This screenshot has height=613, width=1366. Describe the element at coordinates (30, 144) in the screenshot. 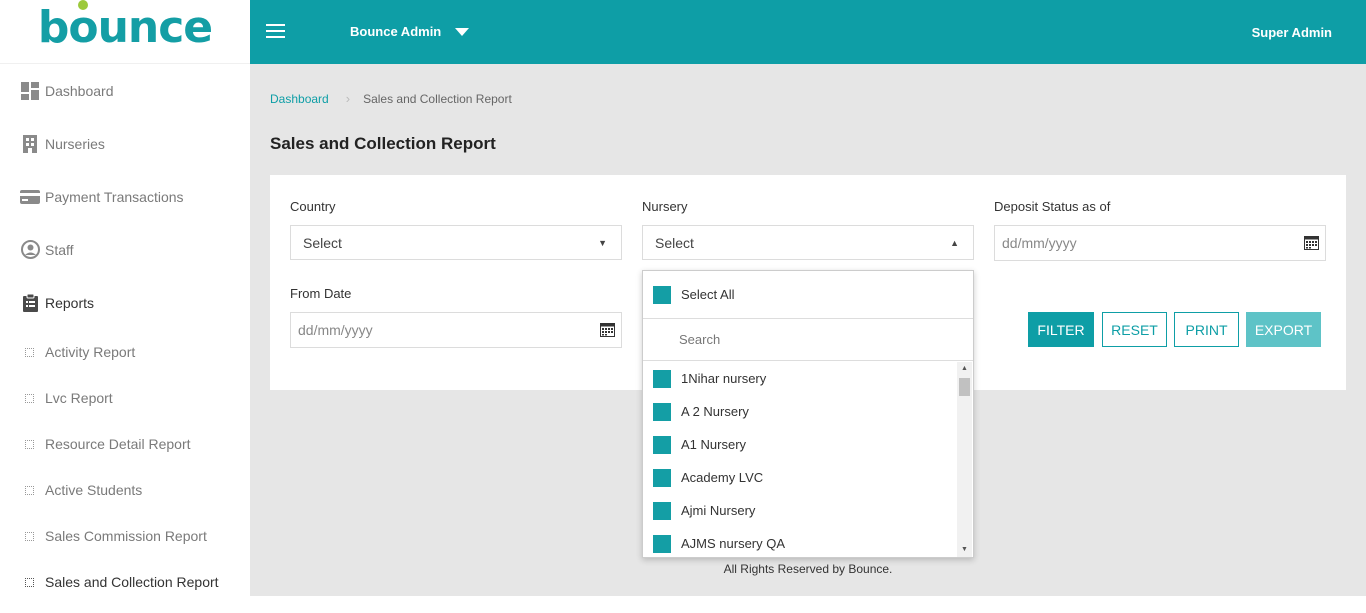

I see `building-icon` at that location.